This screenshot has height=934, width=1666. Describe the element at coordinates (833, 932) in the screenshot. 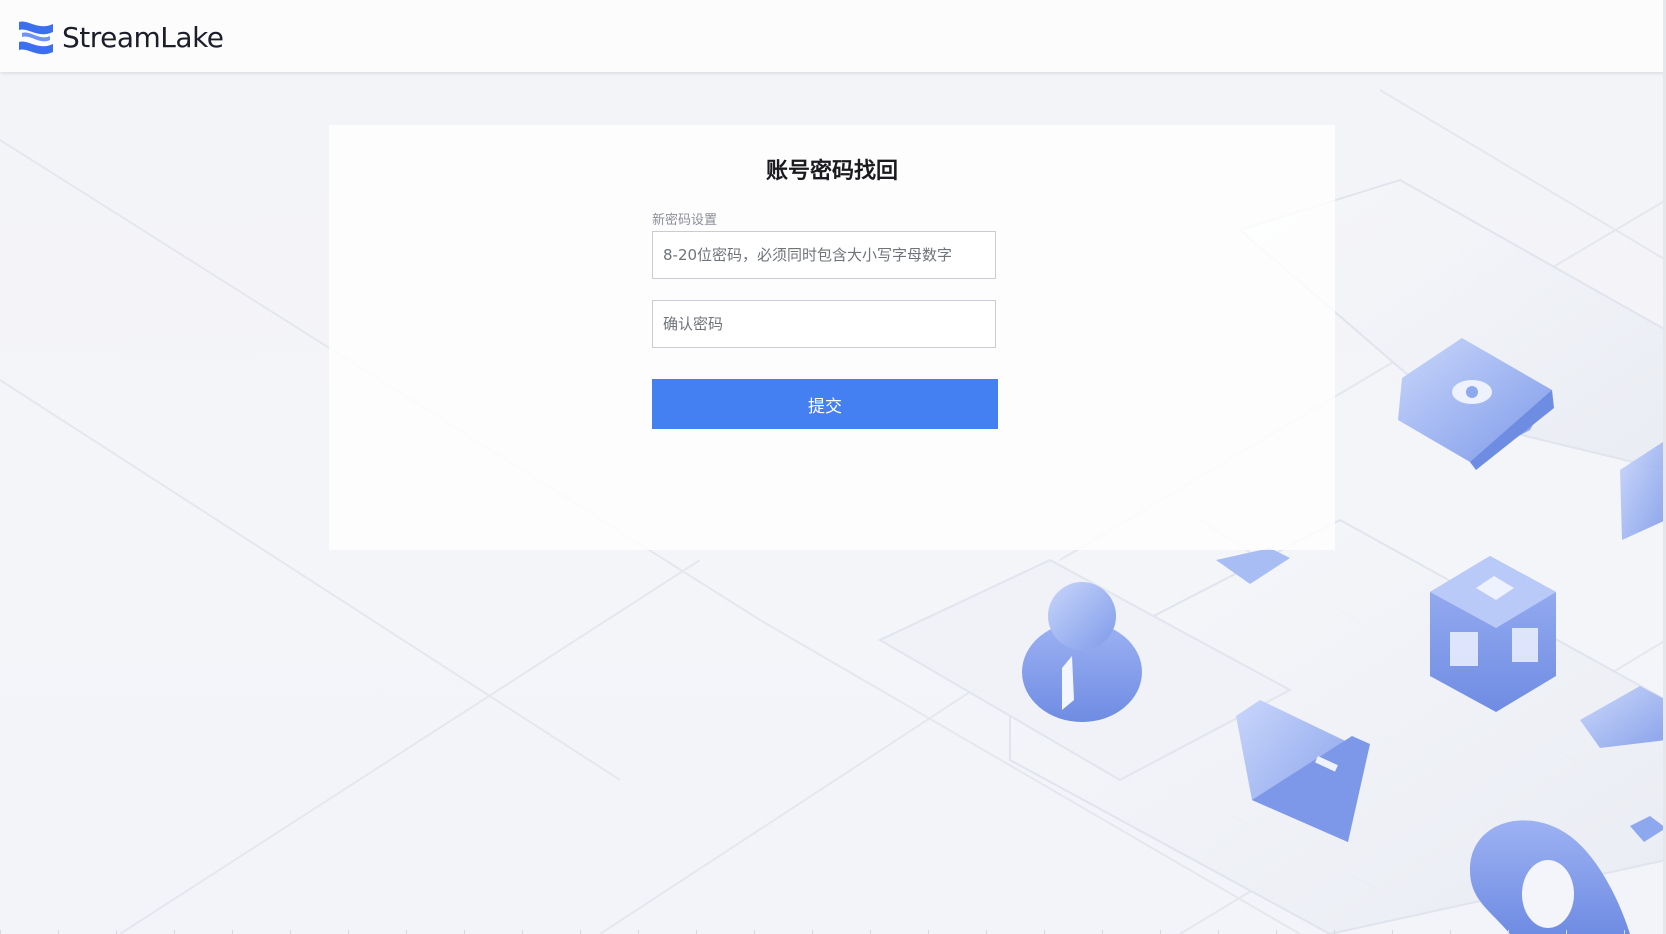

I see `bottom-edge` at that location.